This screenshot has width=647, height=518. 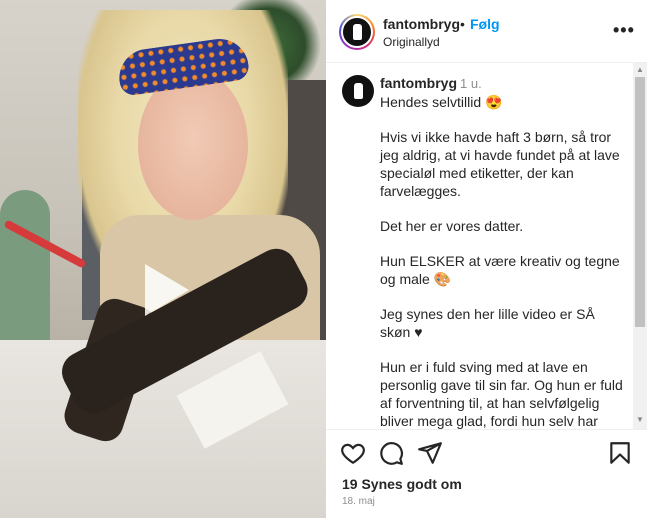 I want to click on heart-icon, so click(x=353, y=453).